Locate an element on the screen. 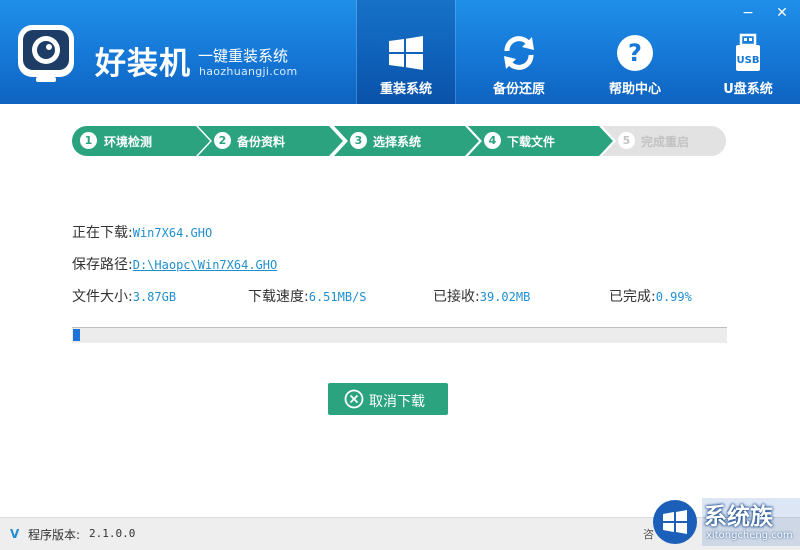 Image resolution: width=800 pixels, height=550 pixels. downloading-file: Win7X64.GHO is located at coordinates (172, 233).